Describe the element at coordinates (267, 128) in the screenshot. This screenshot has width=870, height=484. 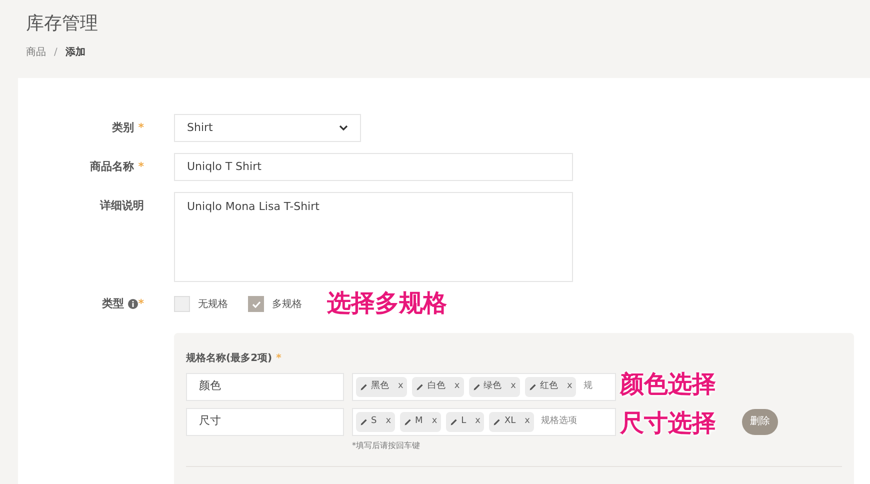
I see `category-select: Shirt` at that location.